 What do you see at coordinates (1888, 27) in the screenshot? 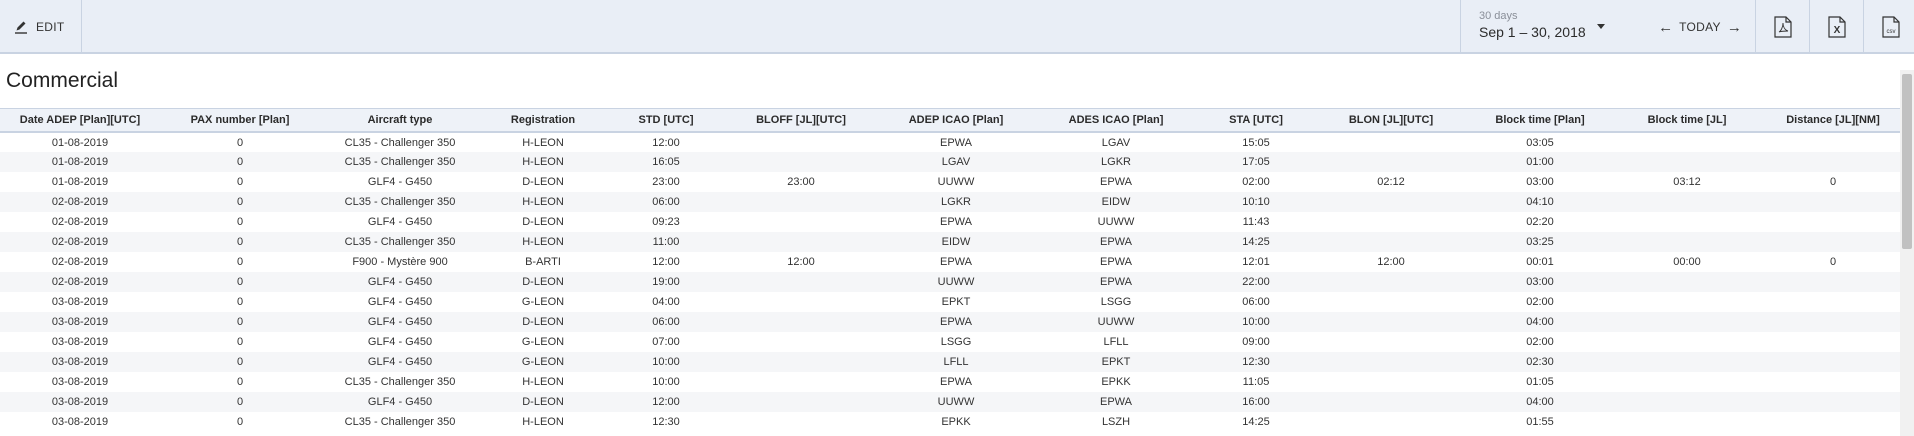
I see `export-csv-button: csv` at bounding box center [1888, 27].